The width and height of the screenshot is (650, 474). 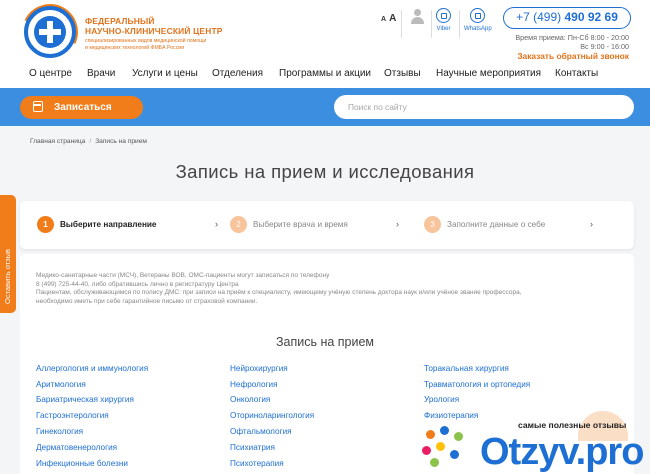 I want to click on specialty-link: Гинекология, so click(x=59, y=431).